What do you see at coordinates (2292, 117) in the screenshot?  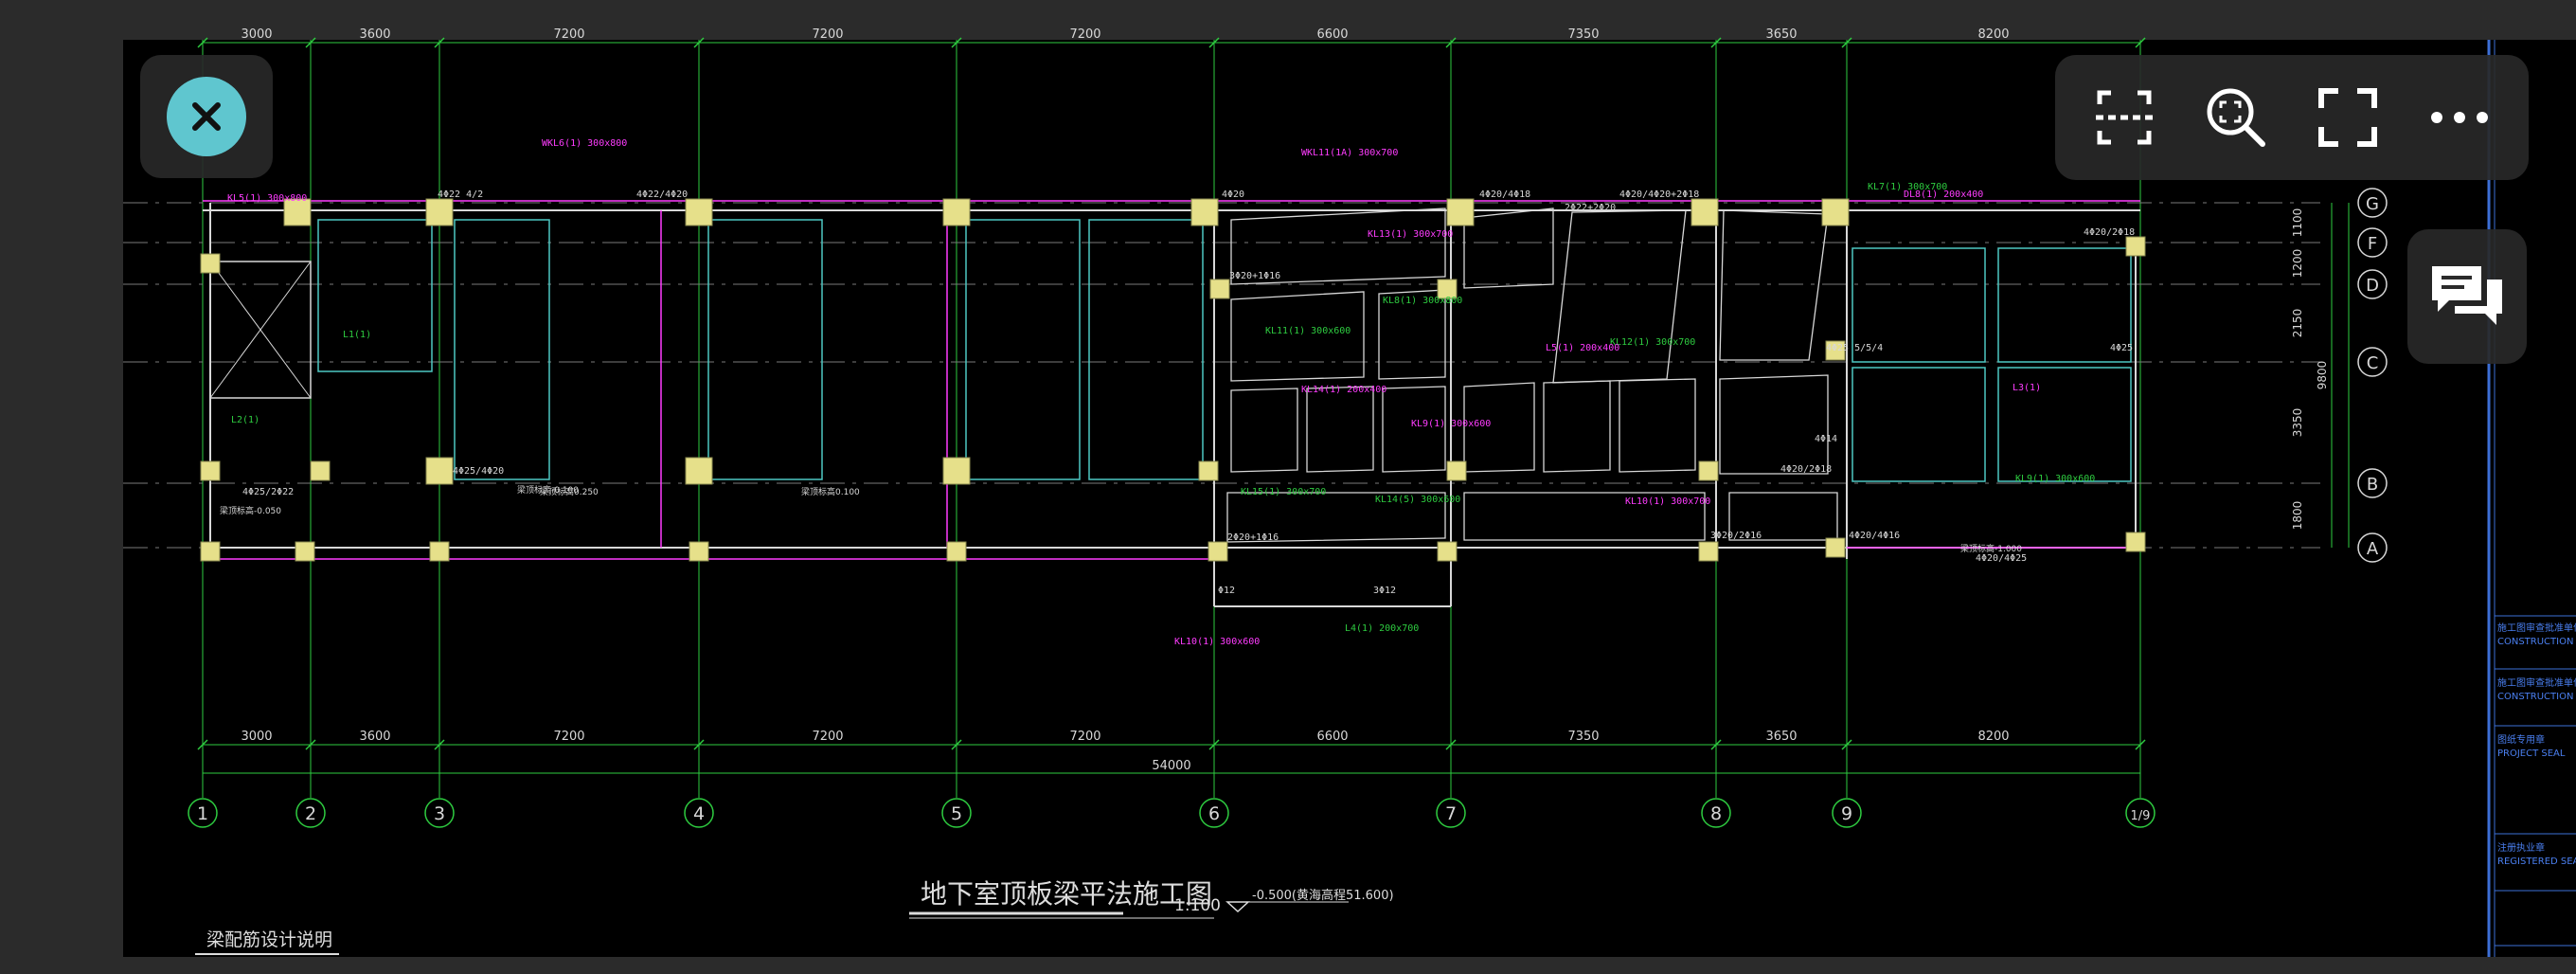 I see `viewer-toolbar` at bounding box center [2292, 117].